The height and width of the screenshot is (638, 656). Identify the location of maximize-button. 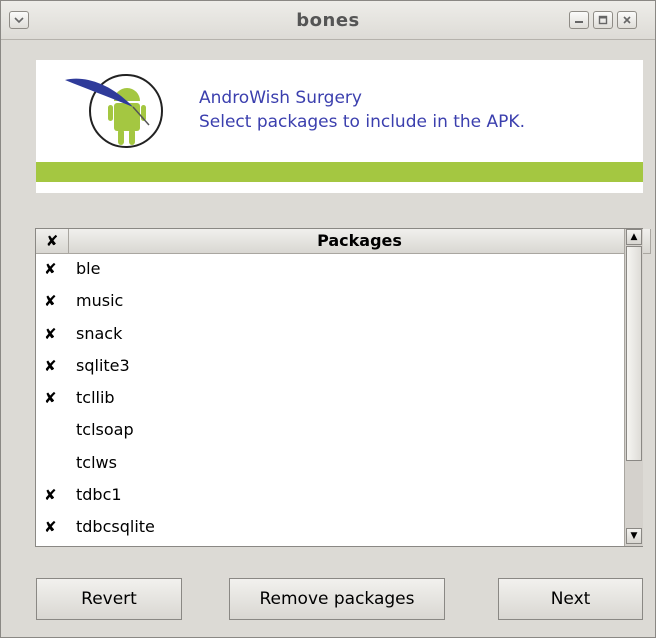
(603, 20).